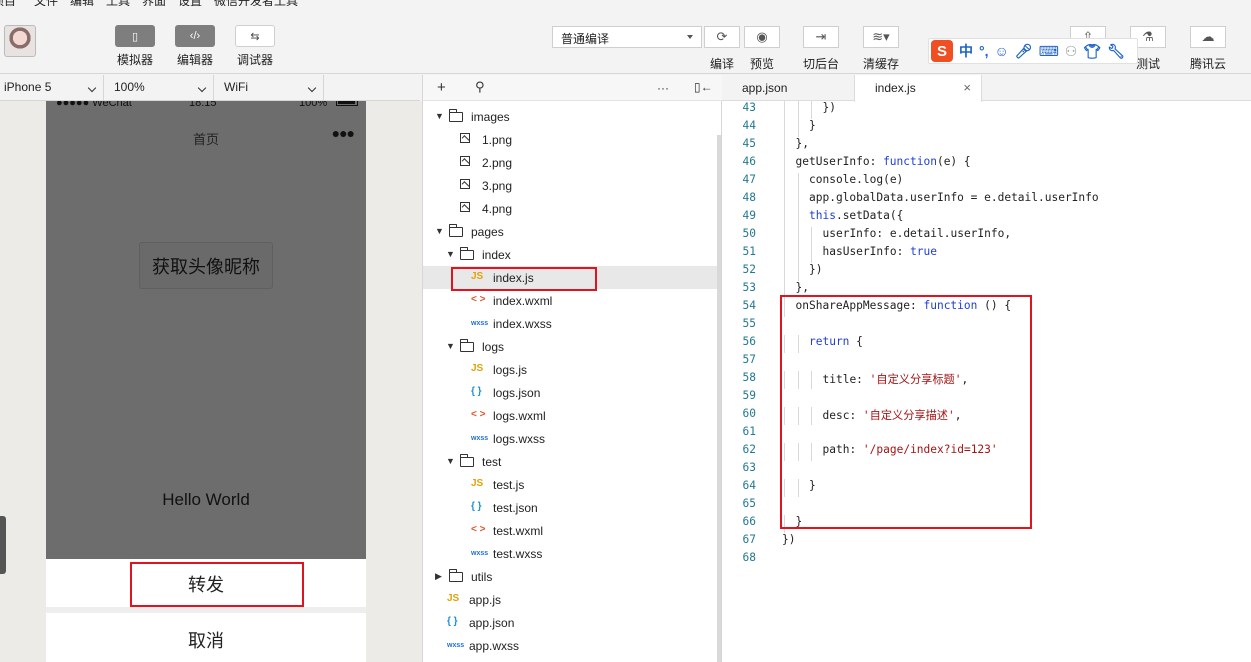  What do you see at coordinates (839, 161) in the screenshot?
I see `code-text: getUserInfo:` at bounding box center [839, 161].